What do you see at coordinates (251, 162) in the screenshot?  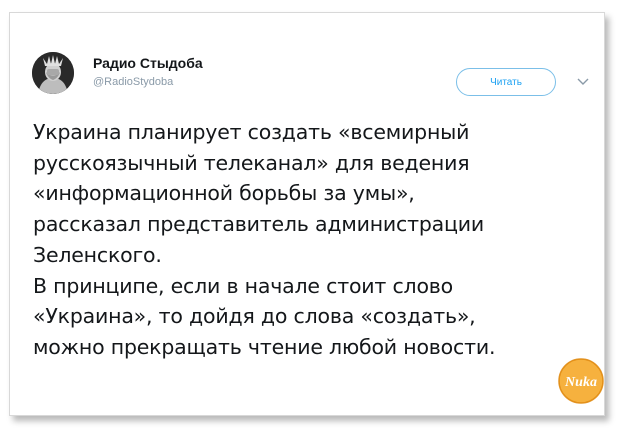 I see `tweet-text-line: русскоязычный телеканал» для ведения` at bounding box center [251, 162].